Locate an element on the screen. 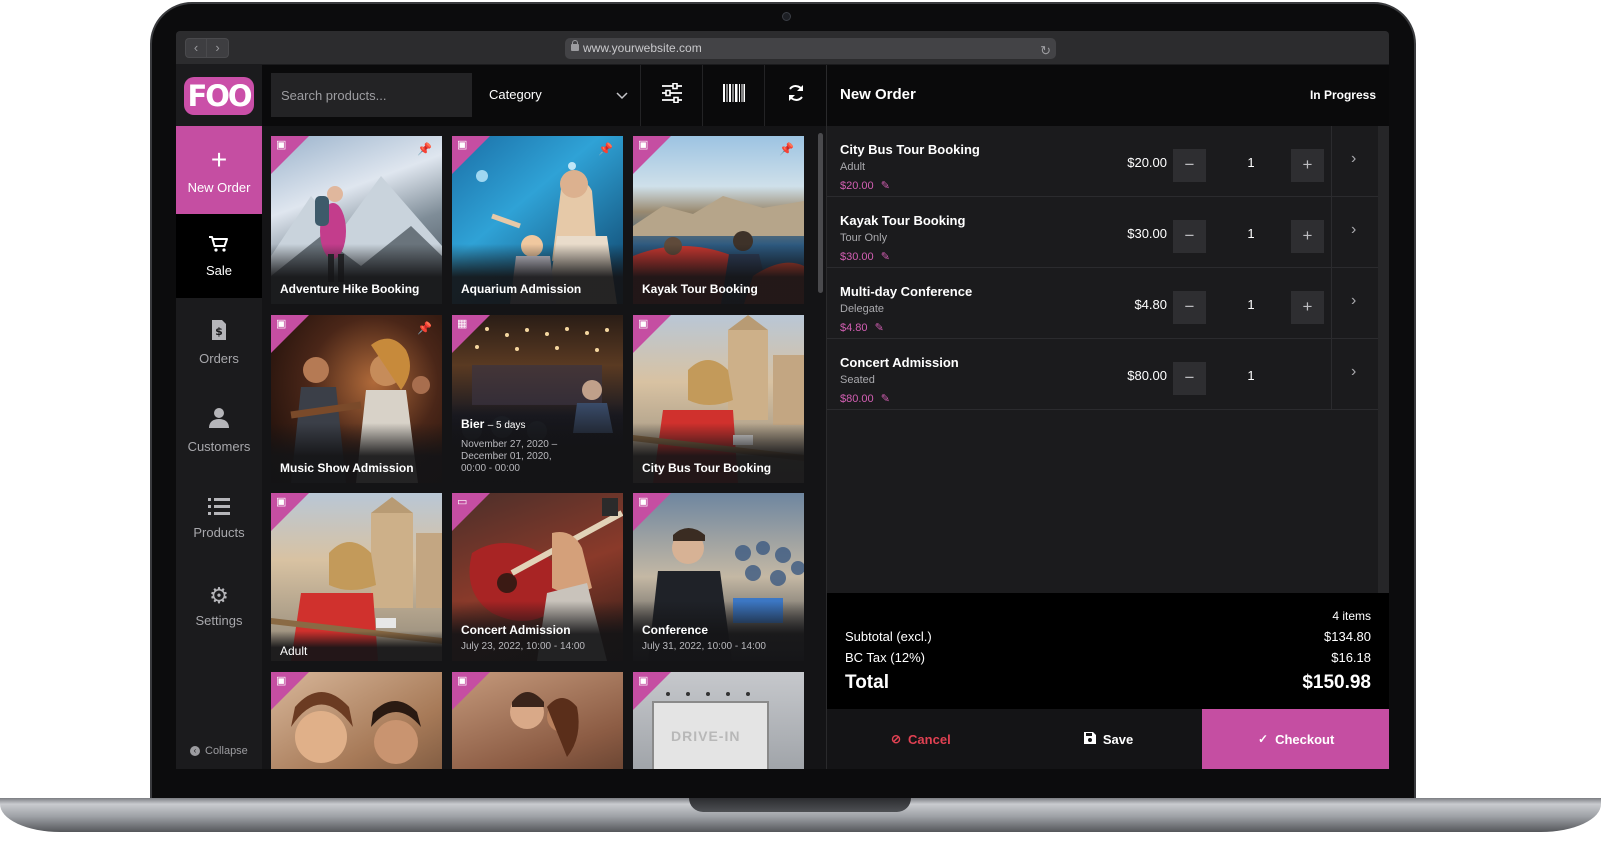  product-date: July 23, 2022, 10:00 - 14:00 is located at coordinates (523, 646).